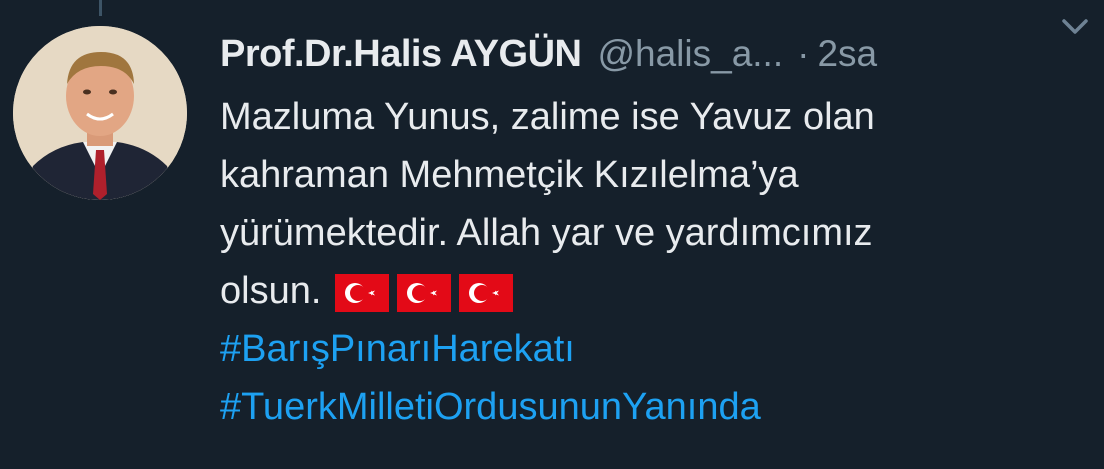 Image resolution: width=1104 pixels, height=469 pixels. Describe the element at coordinates (645, 407) in the screenshot. I see `hashtag-link: #TuerkMilletiOrdusununYanında` at that location.